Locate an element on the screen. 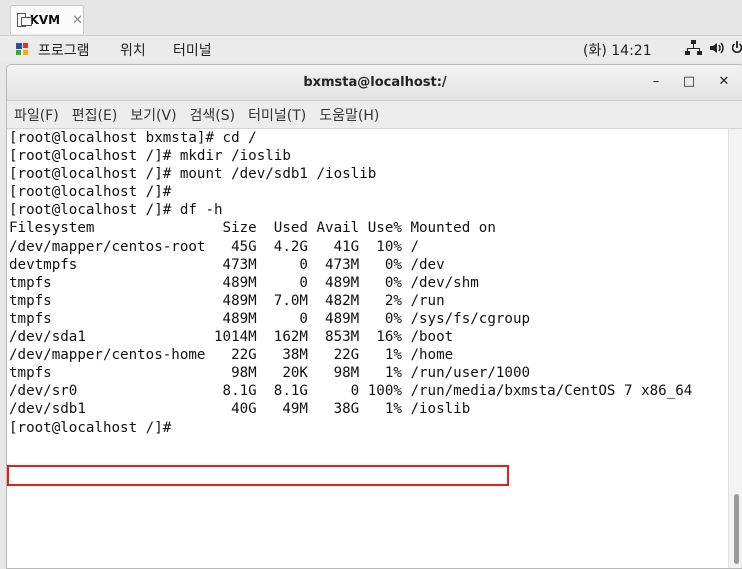 Image resolution: width=742 pixels, height=569 pixels. vm-icon is located at coordinates (24, 20).